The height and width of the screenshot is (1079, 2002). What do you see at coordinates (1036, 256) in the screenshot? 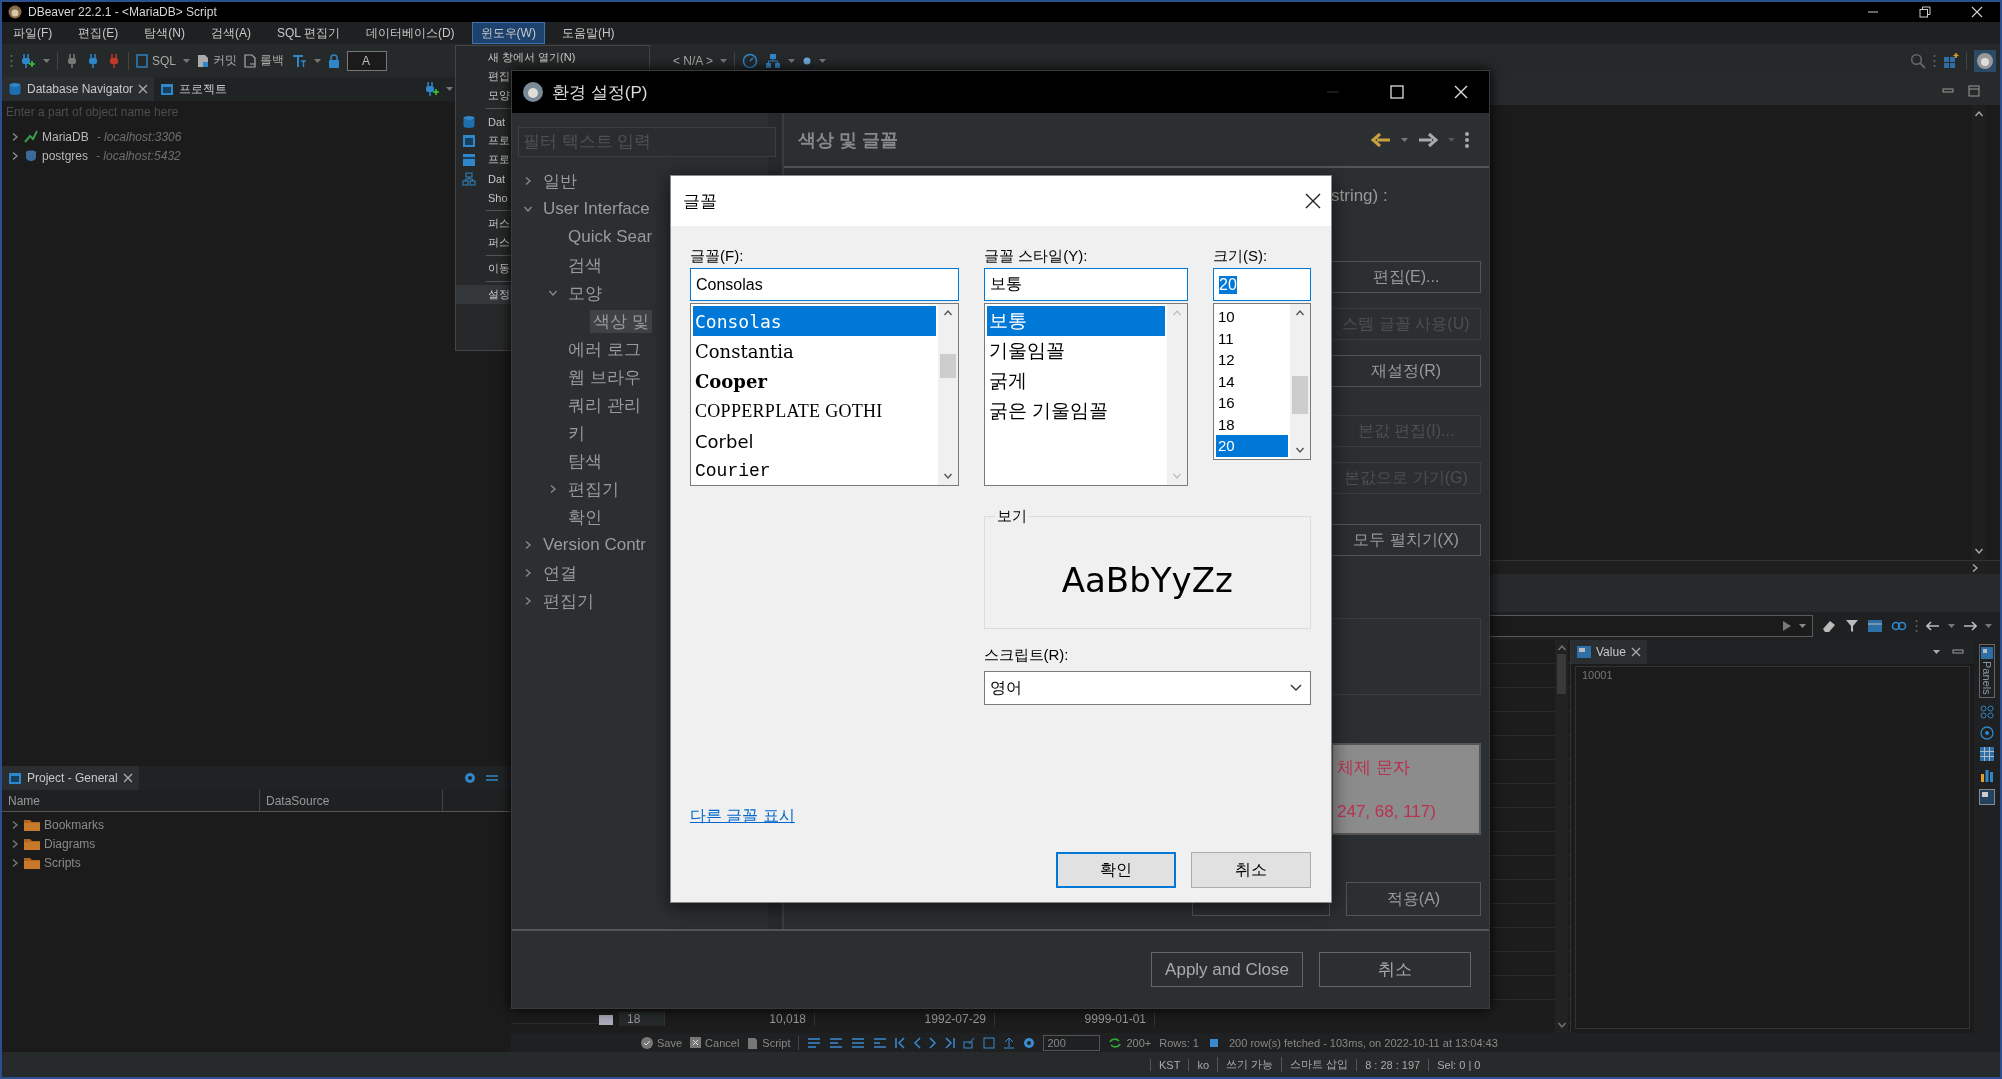
I see `field-label: 글꼴 스타일(Y):` at bounding box center [1036, 256].